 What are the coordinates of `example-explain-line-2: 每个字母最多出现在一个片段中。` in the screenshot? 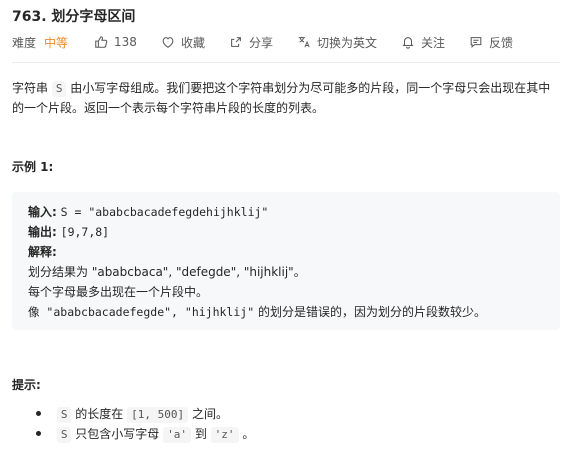 It's located at (118, 292).